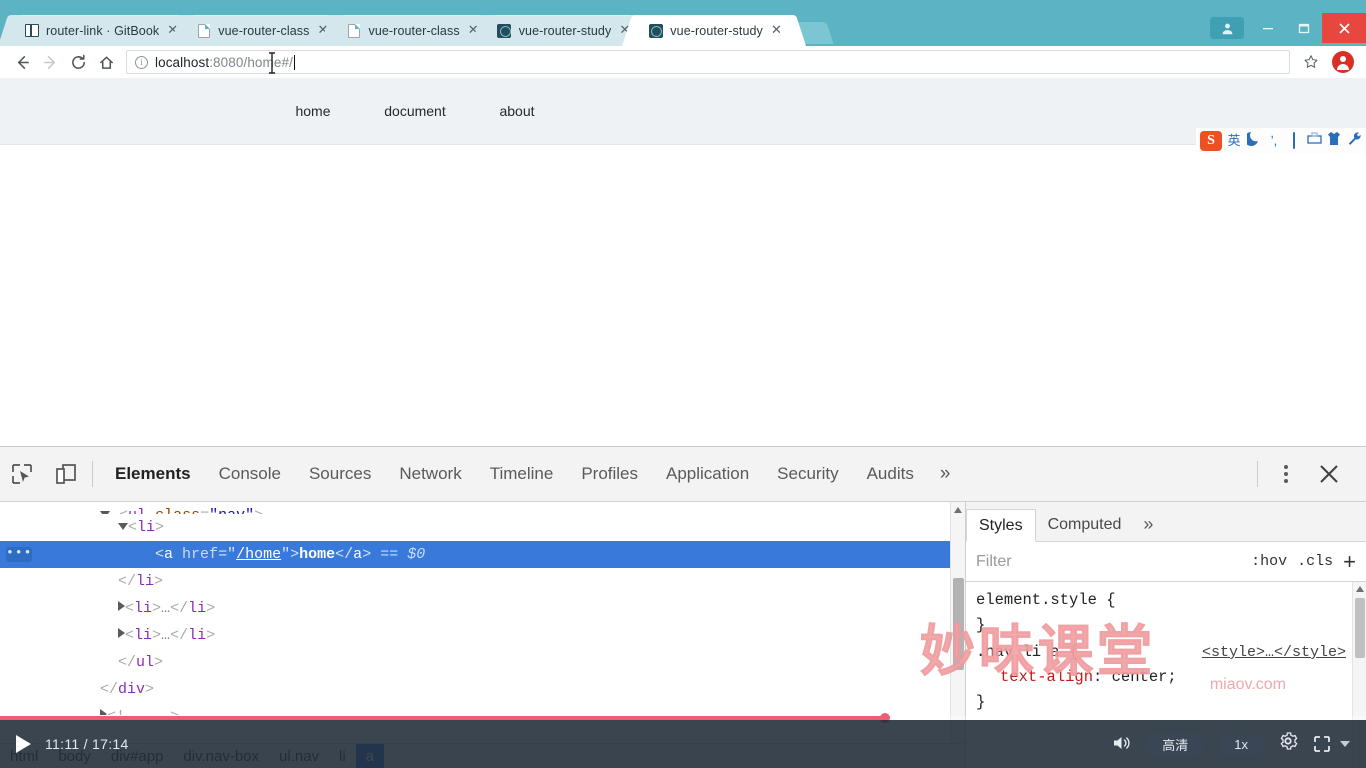 The width and height of the screenshot is (1366, 768). Describe the element at coordinates (655, 30) in the screenshot. I see `vue-icon` at that location.